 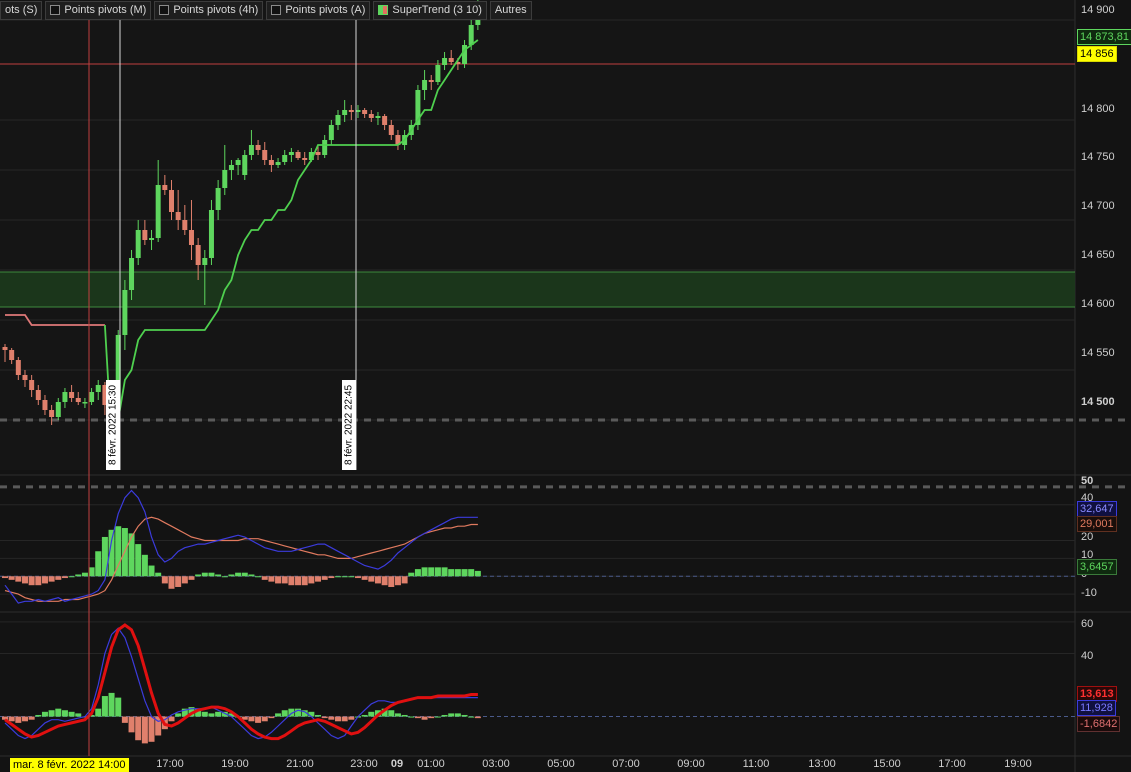 What do you see at coordinates (430, 10) in the screenshot?
I see `toolbar-item-supertrend: SuperTrend (3 10)` at bounding box center [430, 10].